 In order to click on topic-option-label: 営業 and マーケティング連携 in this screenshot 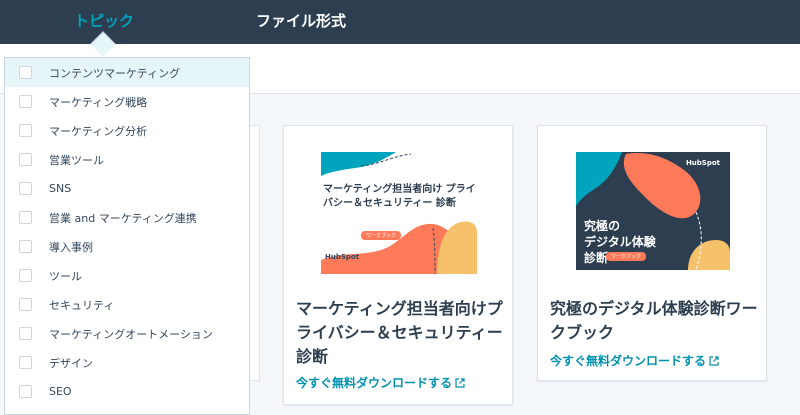, I will do `click(123, 218)`.